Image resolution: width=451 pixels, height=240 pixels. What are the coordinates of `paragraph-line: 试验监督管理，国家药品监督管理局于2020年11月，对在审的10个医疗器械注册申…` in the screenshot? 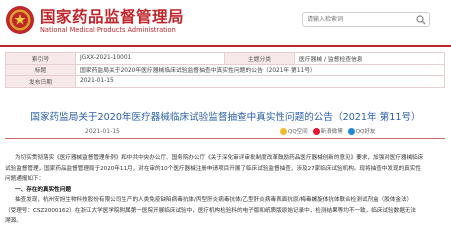 It's located at (213, 168).